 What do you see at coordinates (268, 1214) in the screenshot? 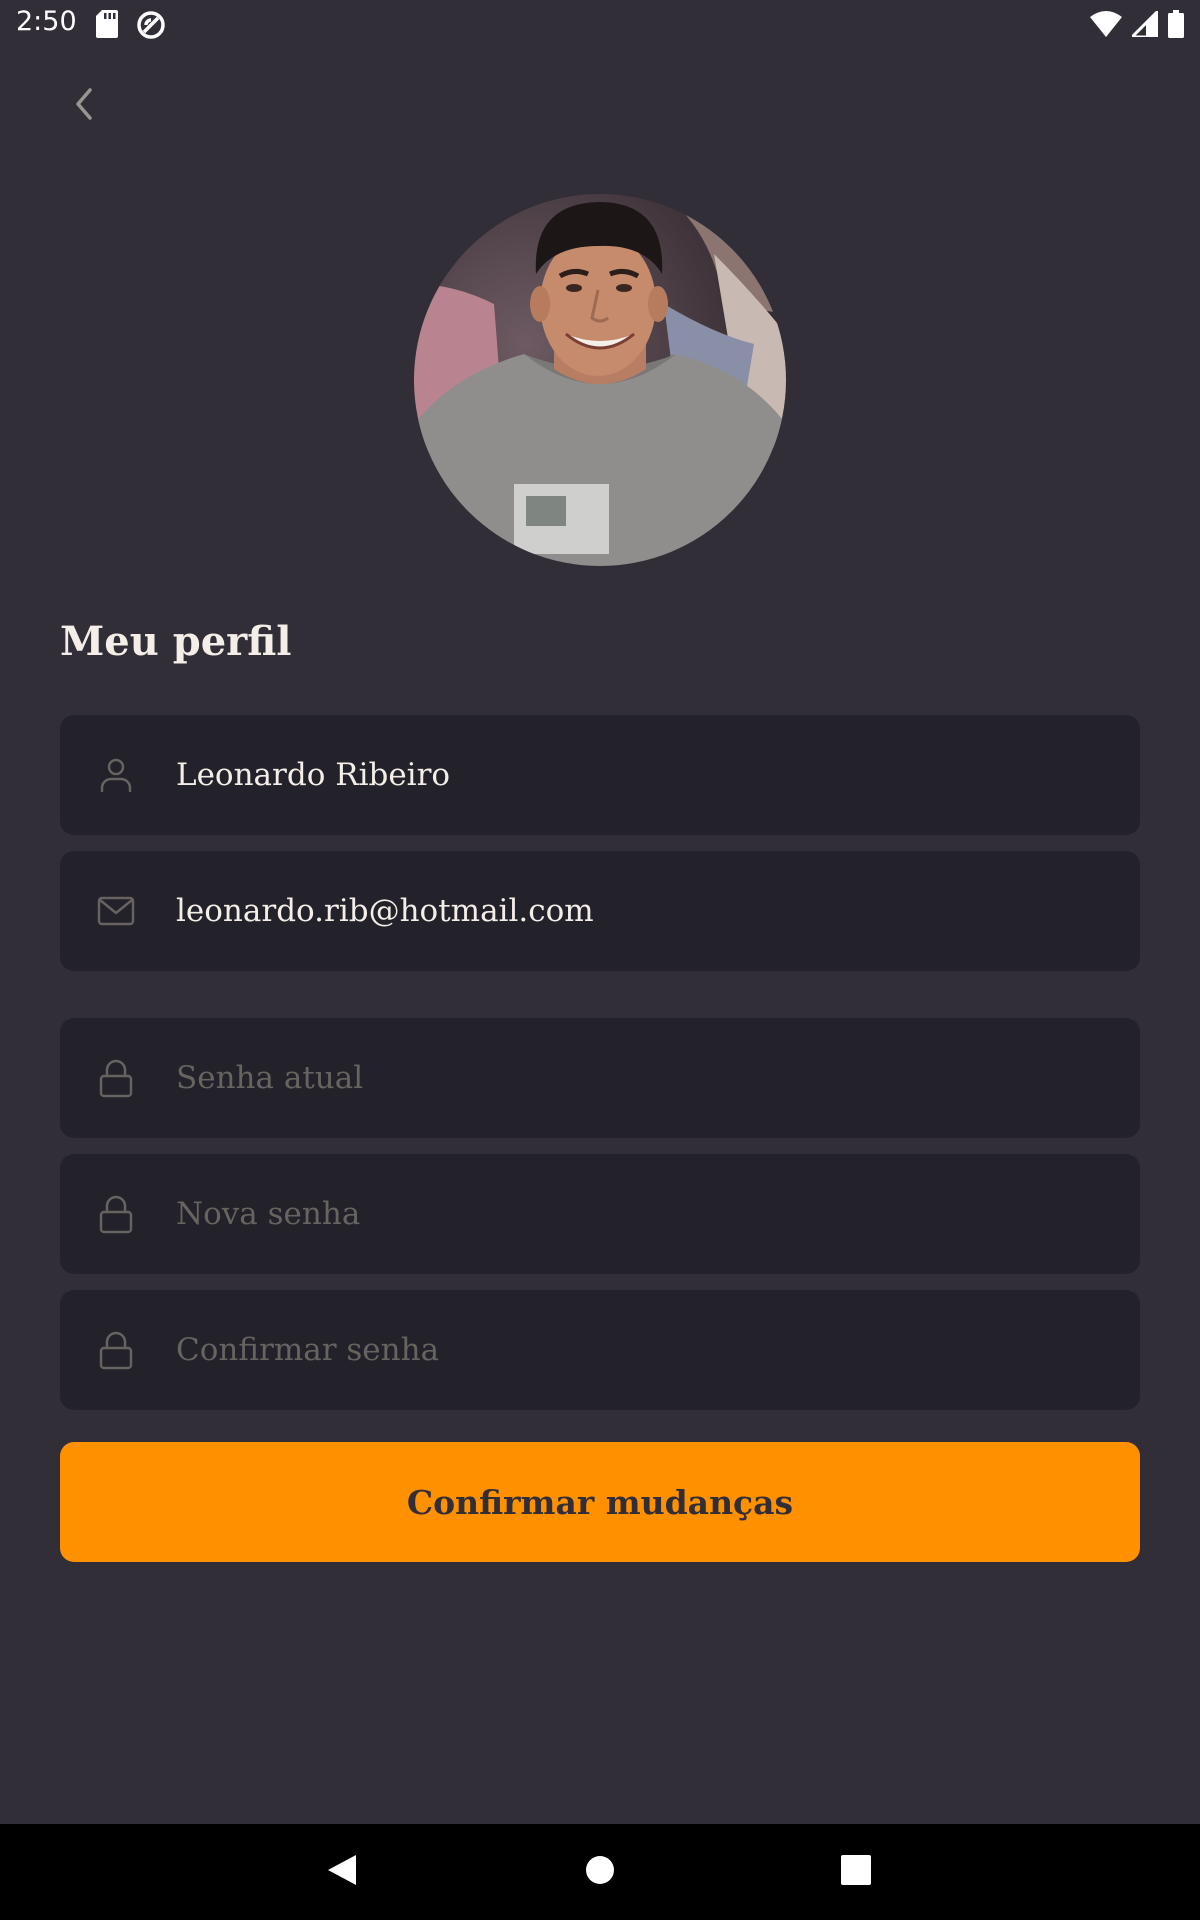
I see `new-password-placeholder: Nova senha` at bounding box center [268, 1214].